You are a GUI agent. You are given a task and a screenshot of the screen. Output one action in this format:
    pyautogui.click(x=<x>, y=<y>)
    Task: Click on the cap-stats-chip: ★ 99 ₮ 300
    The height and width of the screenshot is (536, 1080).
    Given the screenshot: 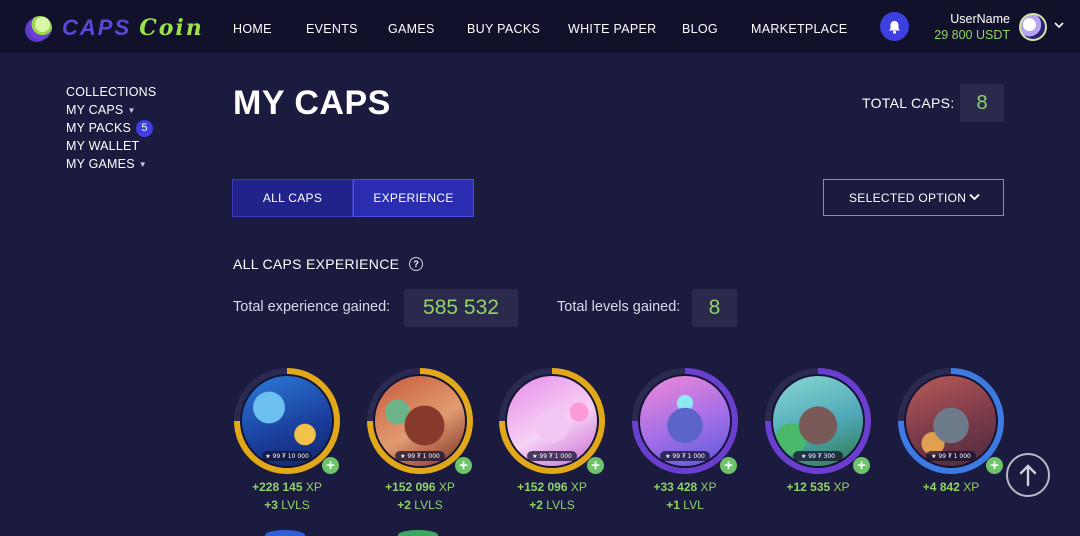 What is the action you would take?
    pyautogui.click(x=818, y=456)
    